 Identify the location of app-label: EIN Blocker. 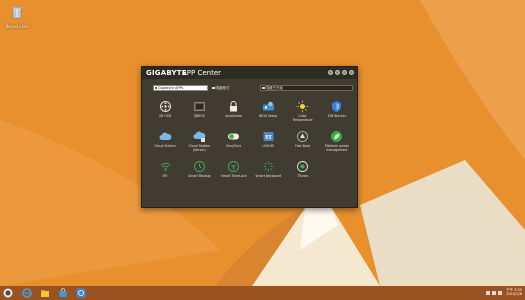
(337, 116).